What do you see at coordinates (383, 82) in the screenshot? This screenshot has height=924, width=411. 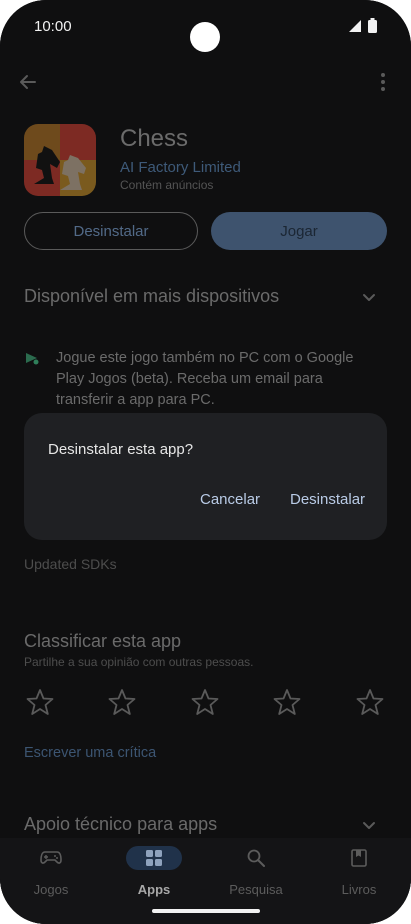 I see `more-options-icon` at bounding box center [383, 82].